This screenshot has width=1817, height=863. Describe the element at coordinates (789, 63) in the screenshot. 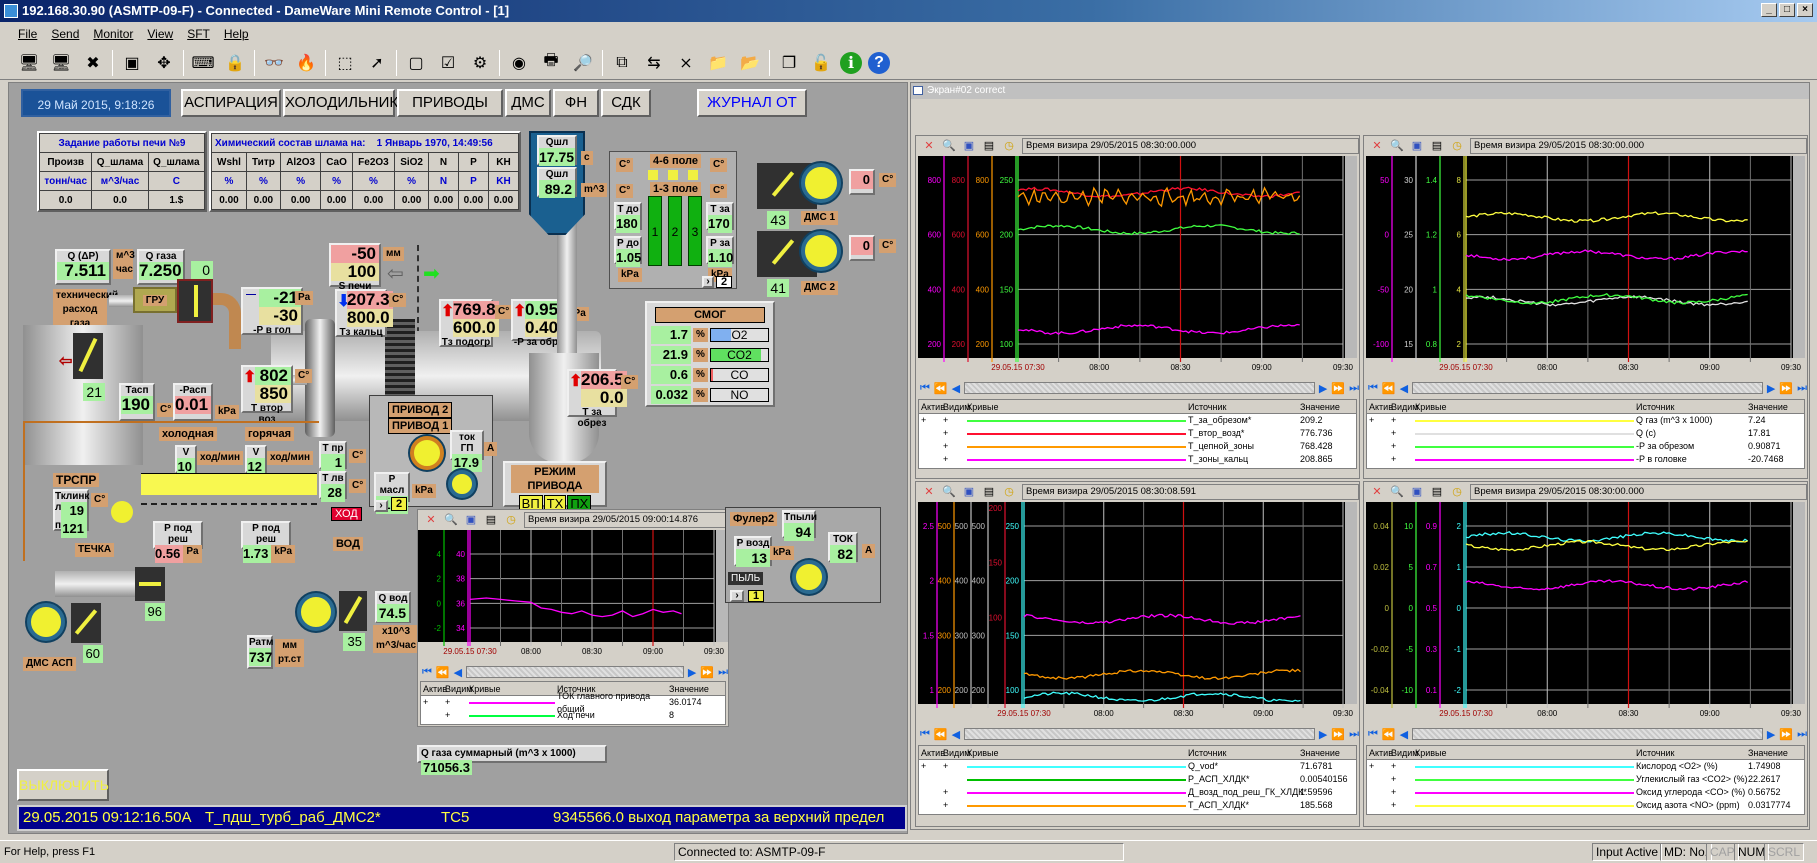

I see `windows-icon: ❐` at that location.